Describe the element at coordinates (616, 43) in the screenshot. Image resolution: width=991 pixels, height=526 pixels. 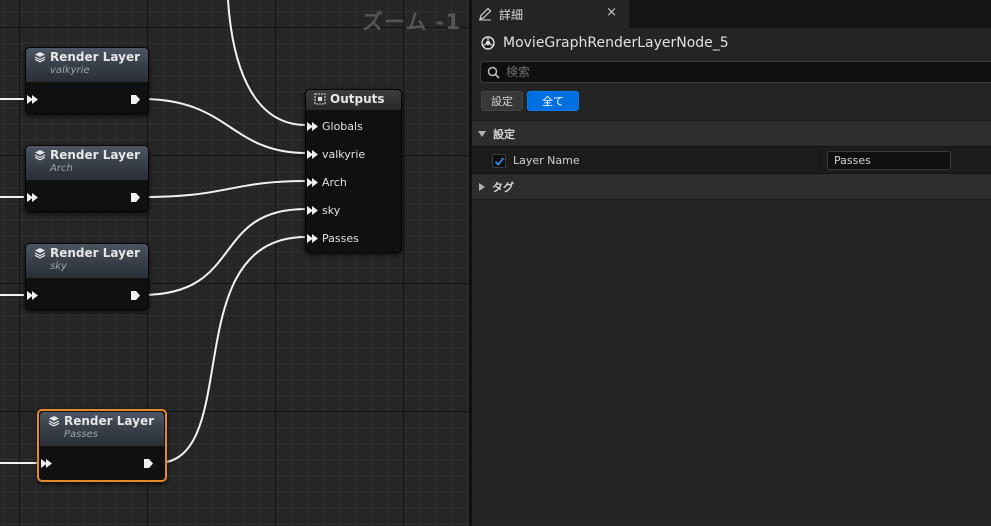
I see `selected-object-name: MovieGraphRenderLayerNode_5` at that location.